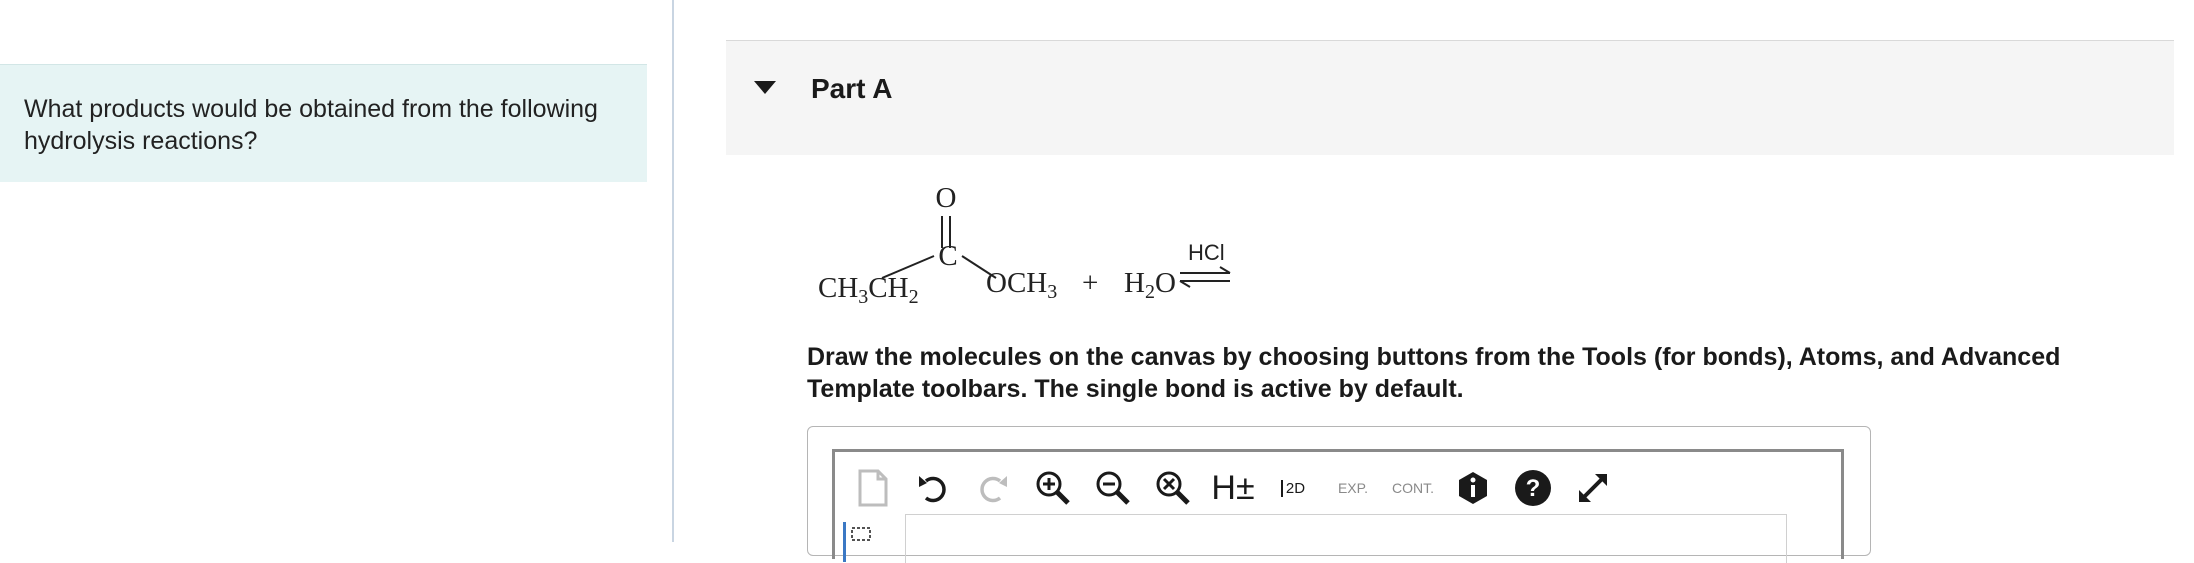 The image size is (2194, 563). Describe the element at coordinates (1346, 538) in the screenshot. I see `drawing-canvas` at that location.